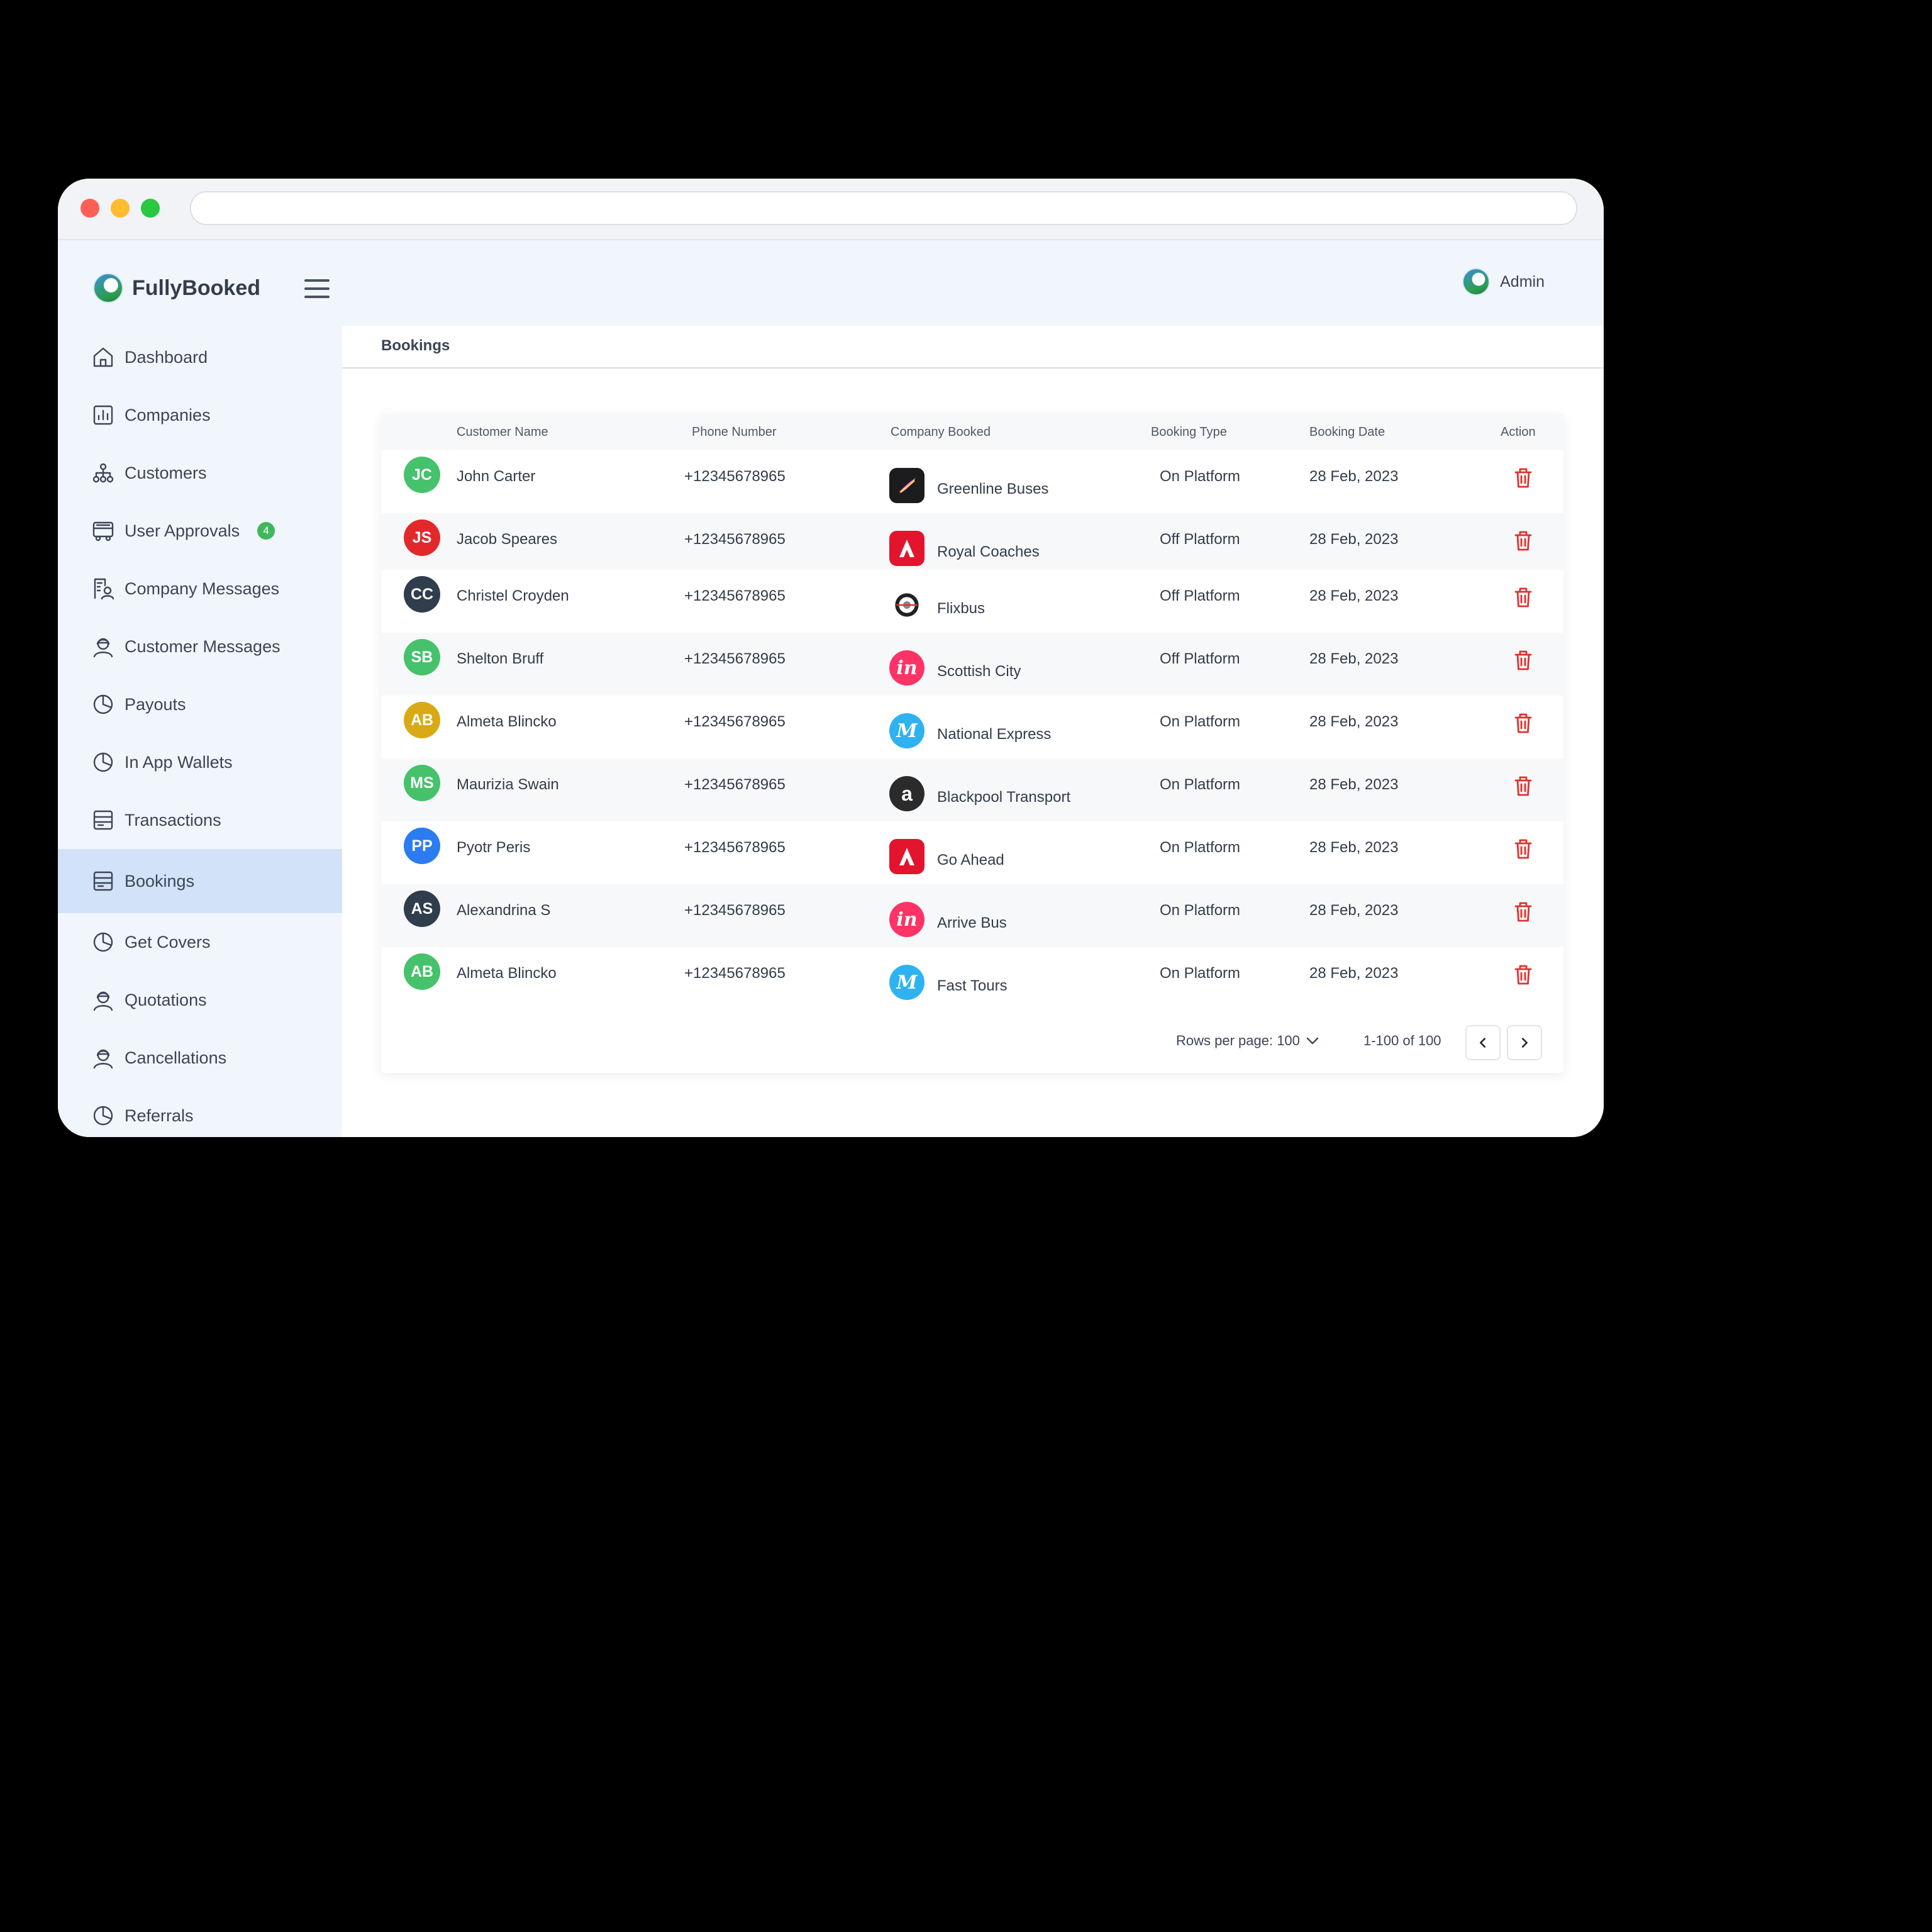 Image resolution: width=1932 pixels, height=1932 pixels. I want to click on sidebar-item-bookings: Bookings, so click(200, 881).